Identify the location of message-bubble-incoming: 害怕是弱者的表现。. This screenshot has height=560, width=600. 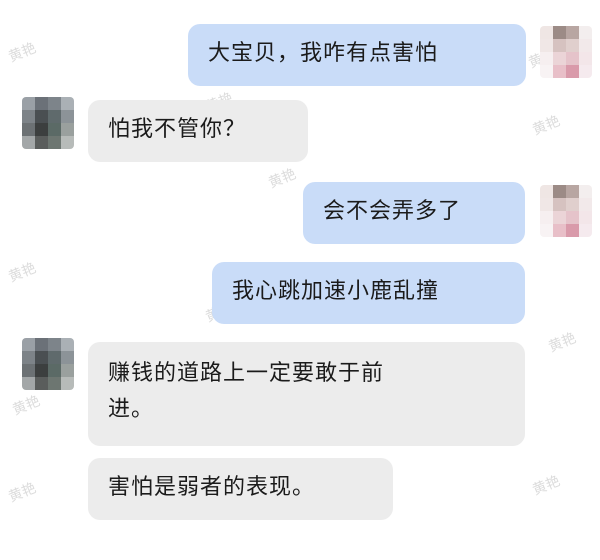
(240, 489).